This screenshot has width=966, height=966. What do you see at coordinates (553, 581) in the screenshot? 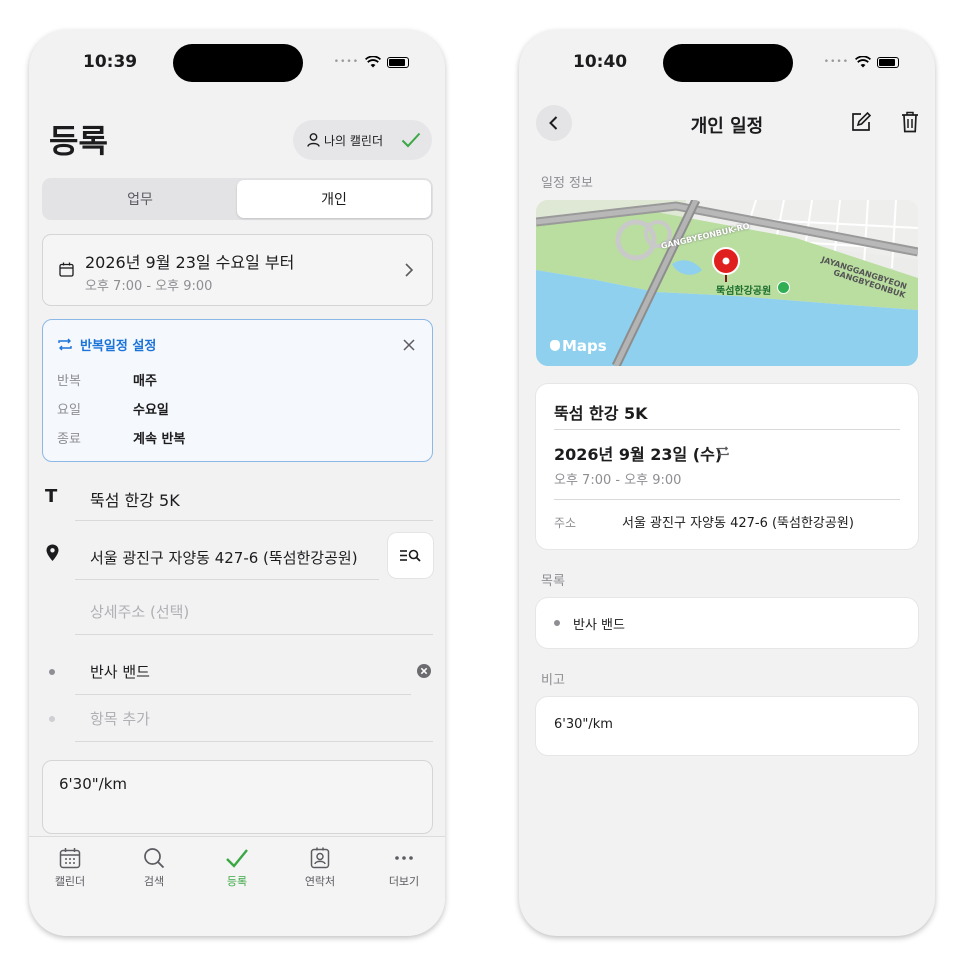
I see `section-list-label: 목록` at bounding box center [553, 581].